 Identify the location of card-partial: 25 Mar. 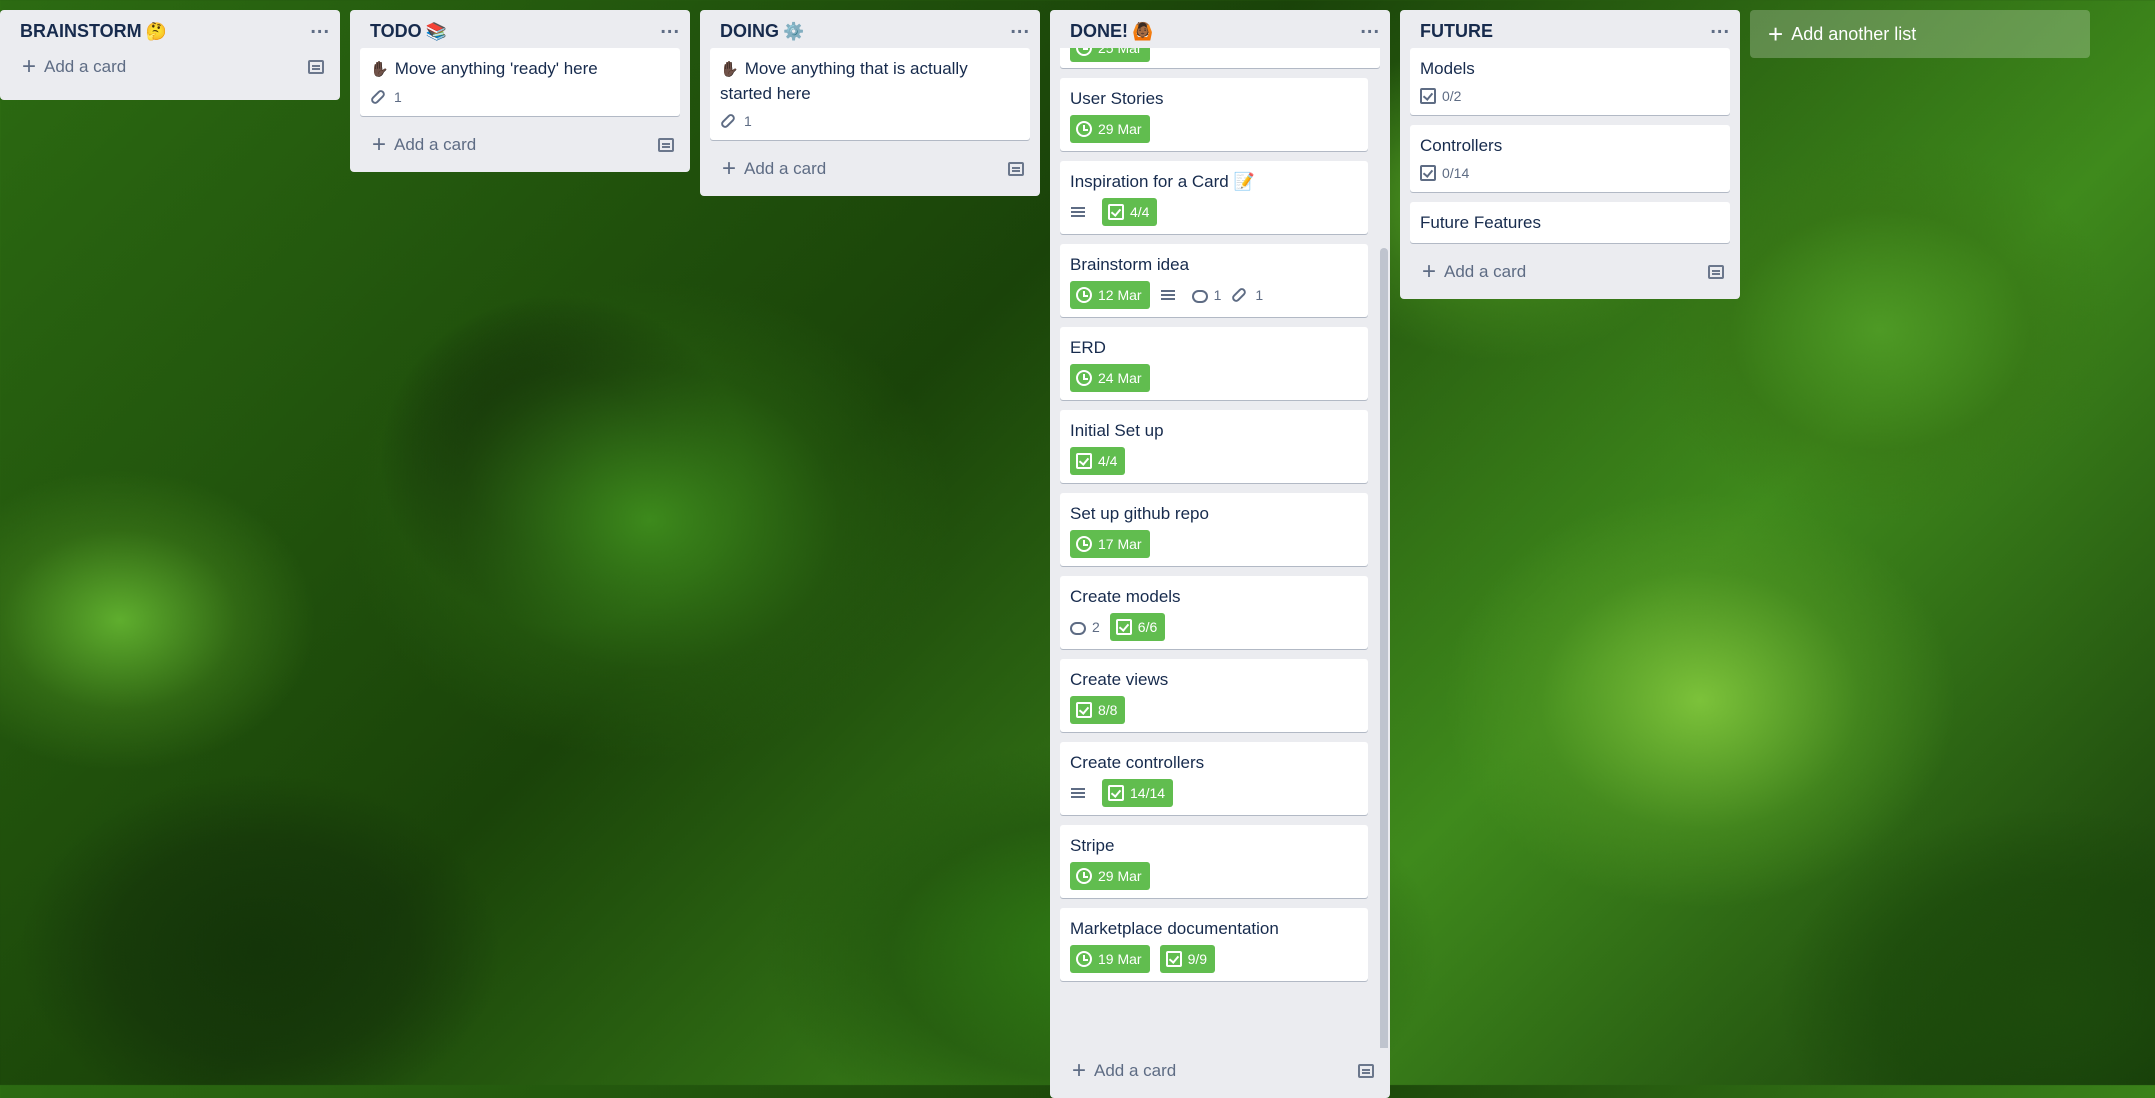
(1220, 58).